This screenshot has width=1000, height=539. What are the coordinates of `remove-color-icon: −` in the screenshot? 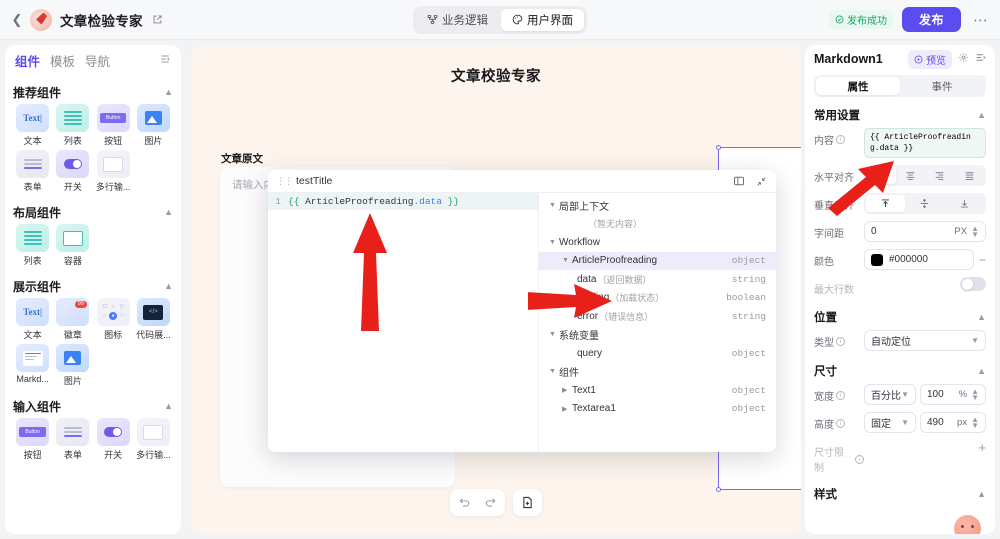 It's located at (982, 260).